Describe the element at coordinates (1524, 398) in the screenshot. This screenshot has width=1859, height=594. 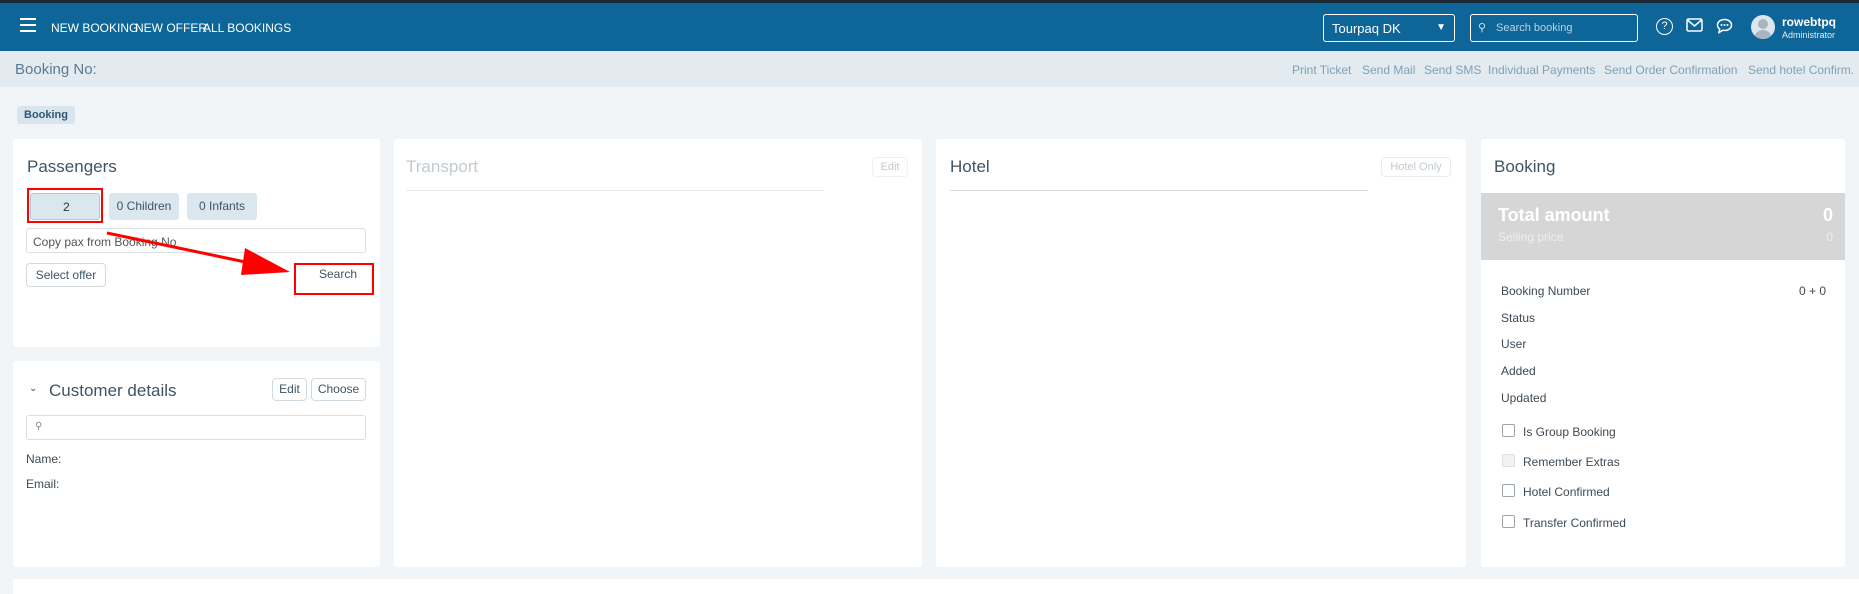
I see `updated-label: Updated` at that location.